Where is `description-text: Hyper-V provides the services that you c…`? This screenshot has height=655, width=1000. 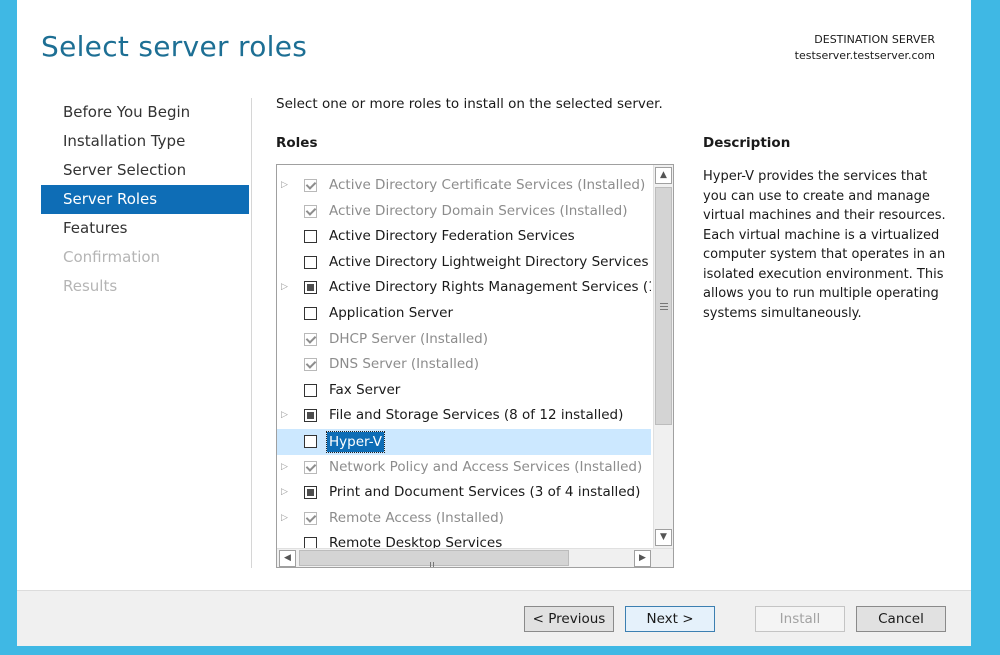
description-text: Hyper-V provides the services that you c… is located at coordinates (824, 245).